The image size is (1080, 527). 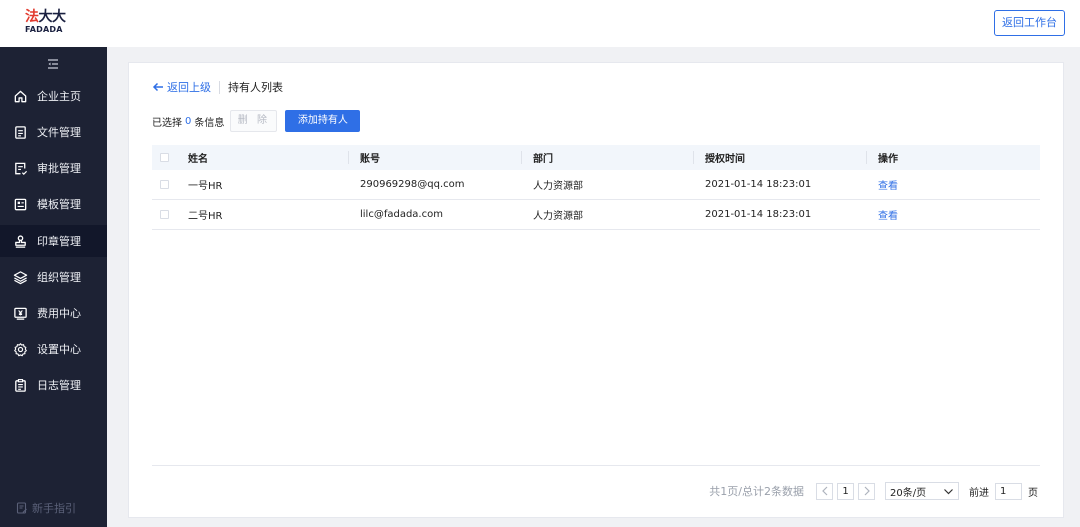 What do you see at coordinates (20, 313) in the screenshot?
I see `yuan-icon` at bounding box center [20, 313].